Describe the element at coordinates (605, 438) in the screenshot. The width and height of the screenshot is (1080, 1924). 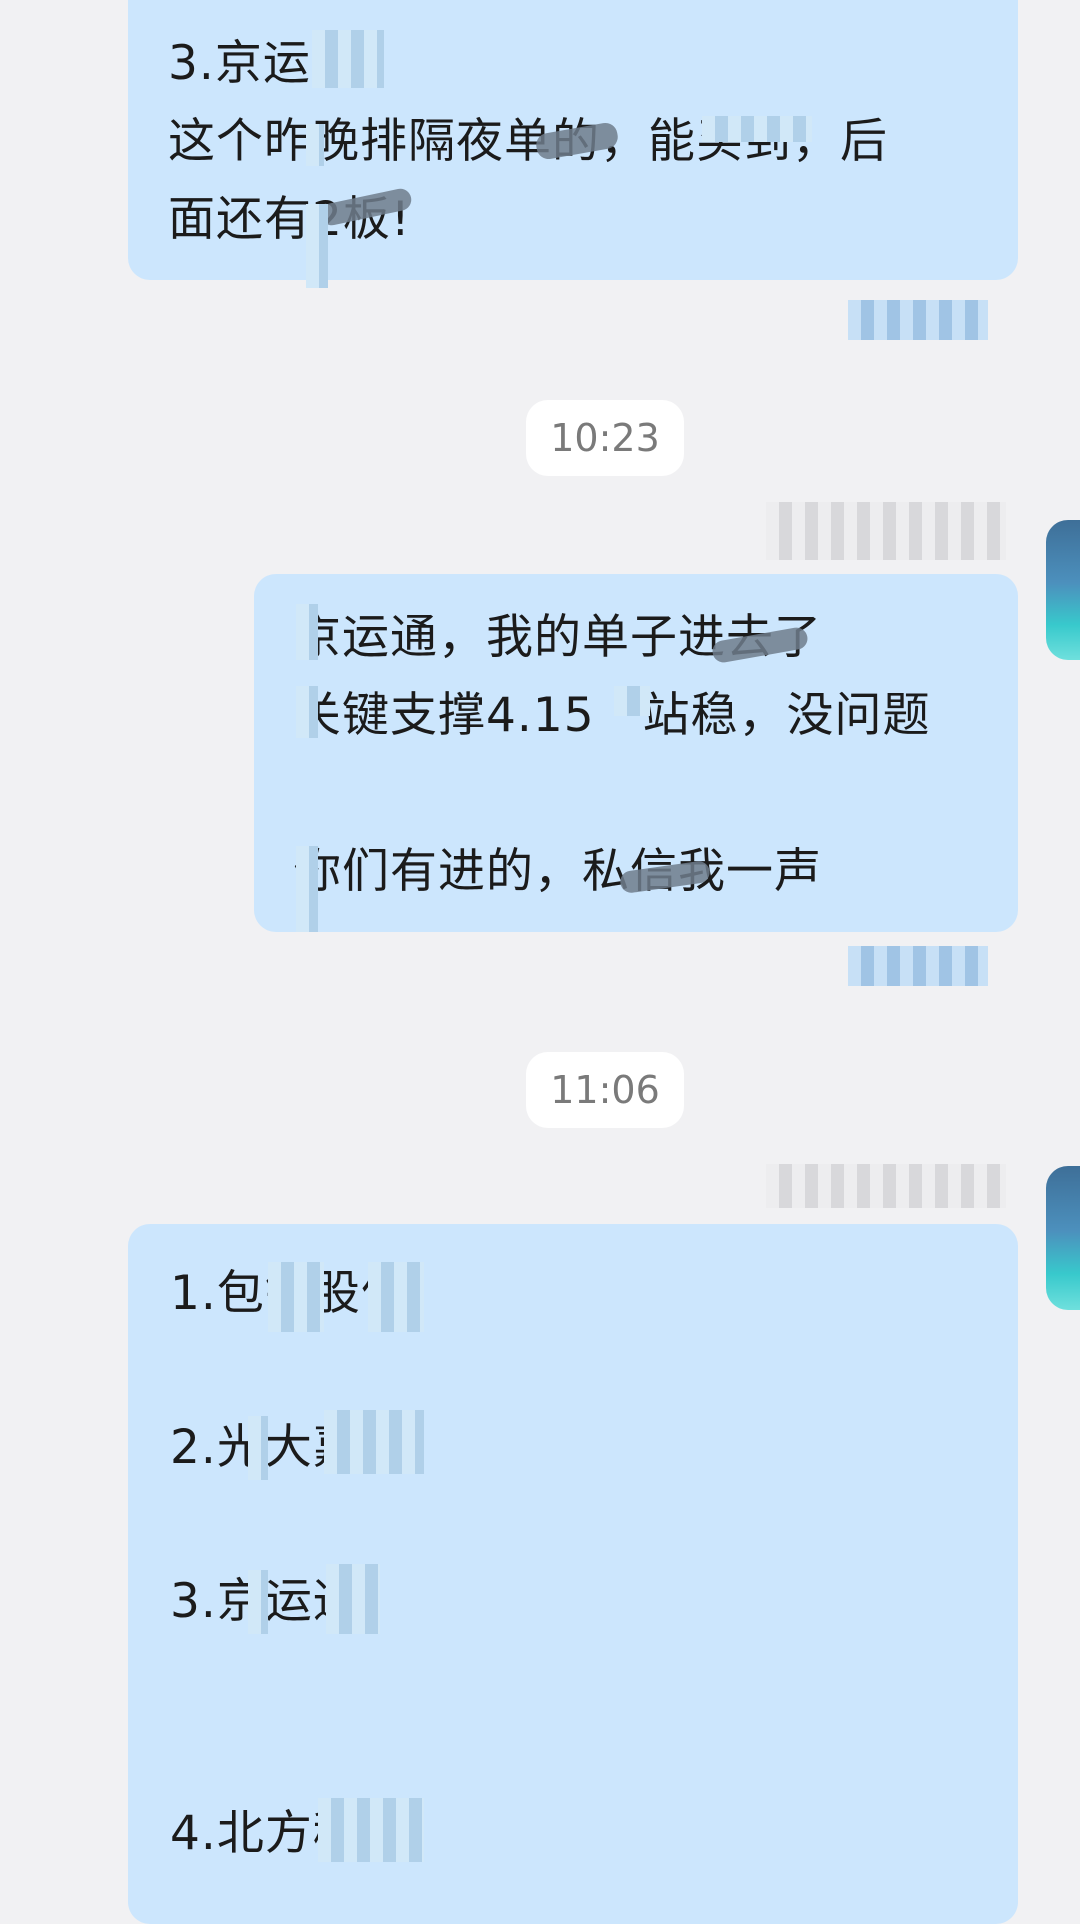
I see `timestamp-10-23: 10:23` at that location.